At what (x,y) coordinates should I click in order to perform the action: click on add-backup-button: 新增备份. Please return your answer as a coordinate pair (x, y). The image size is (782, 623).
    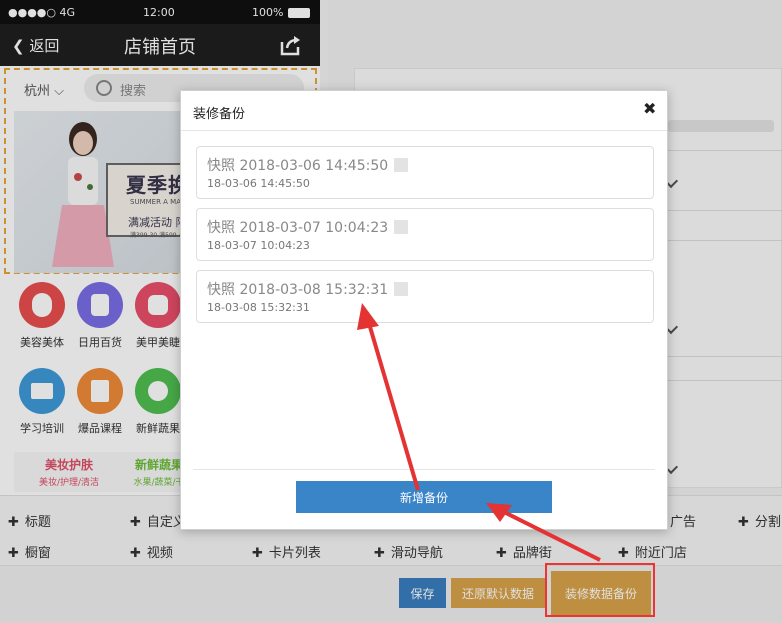
    Looking at the image, I should click on (424, 497).